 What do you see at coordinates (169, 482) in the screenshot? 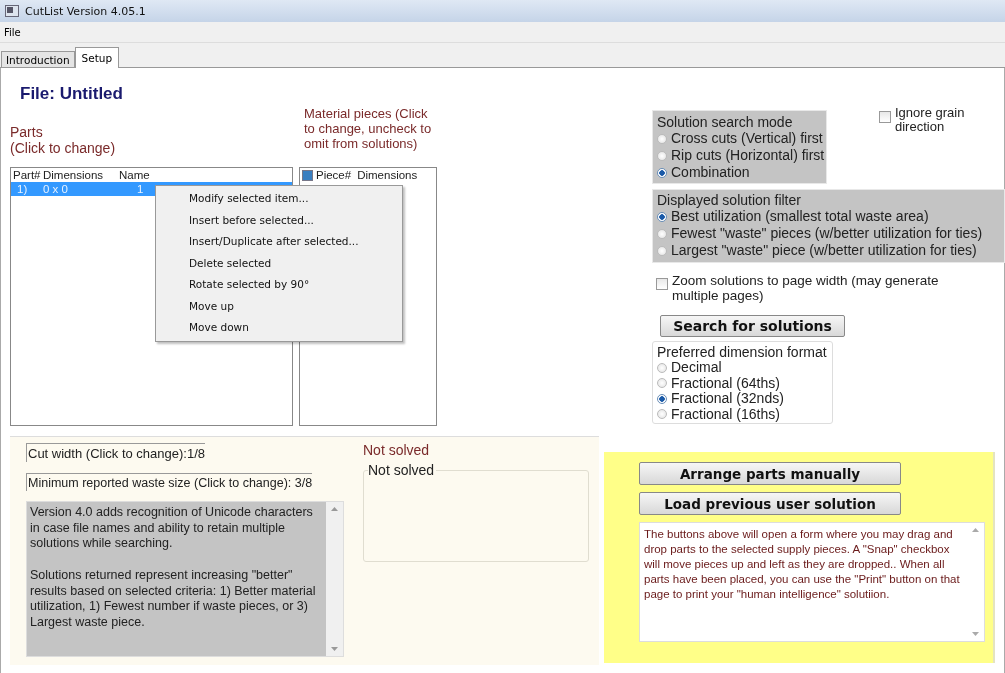
I see `min-waste-field: Minimum reported waste size (Click to change): 3/8` at bounding box center [169, 482].